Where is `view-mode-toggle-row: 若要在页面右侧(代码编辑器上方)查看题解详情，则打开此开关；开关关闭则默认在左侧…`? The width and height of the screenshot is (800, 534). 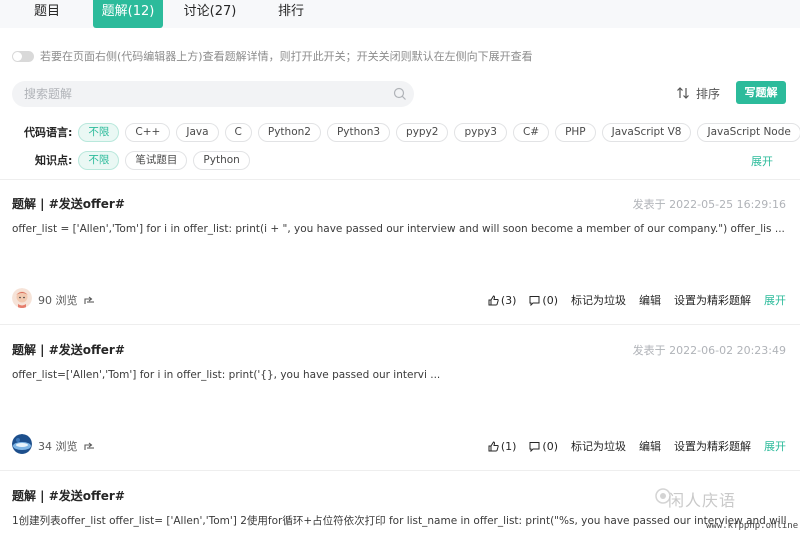 view-mode-toggle-row: 若要在页面右侧(代码编辑器上方)查看题解详情，则打开此开关；开关关闭则默认在左侧… is located at coordinates (272, 56).